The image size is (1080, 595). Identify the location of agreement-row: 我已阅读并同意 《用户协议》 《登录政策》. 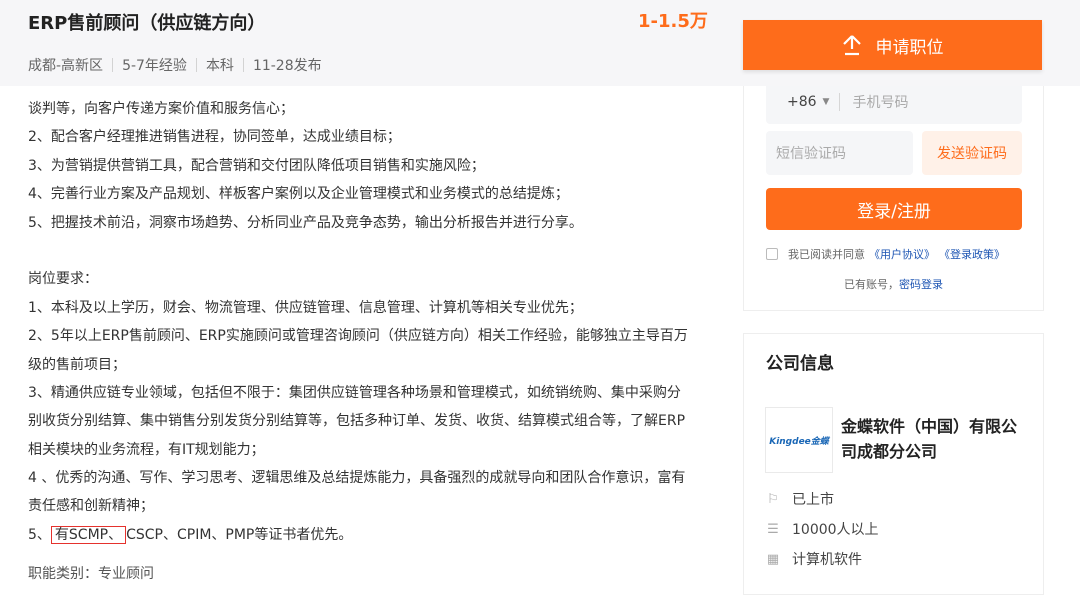
(885, 254).